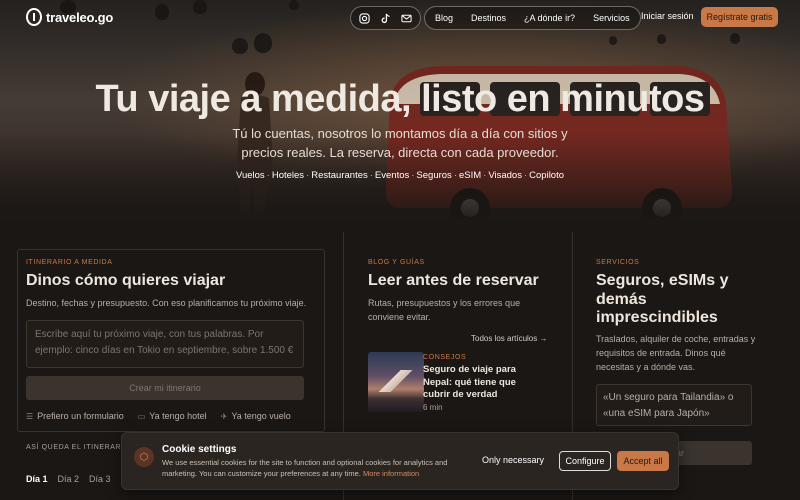  What do you see at coordinates (165, 388) in the screenshot?
I see `create-itinerary-button: Crear mi itinerario` at bounding box center [165, 388].